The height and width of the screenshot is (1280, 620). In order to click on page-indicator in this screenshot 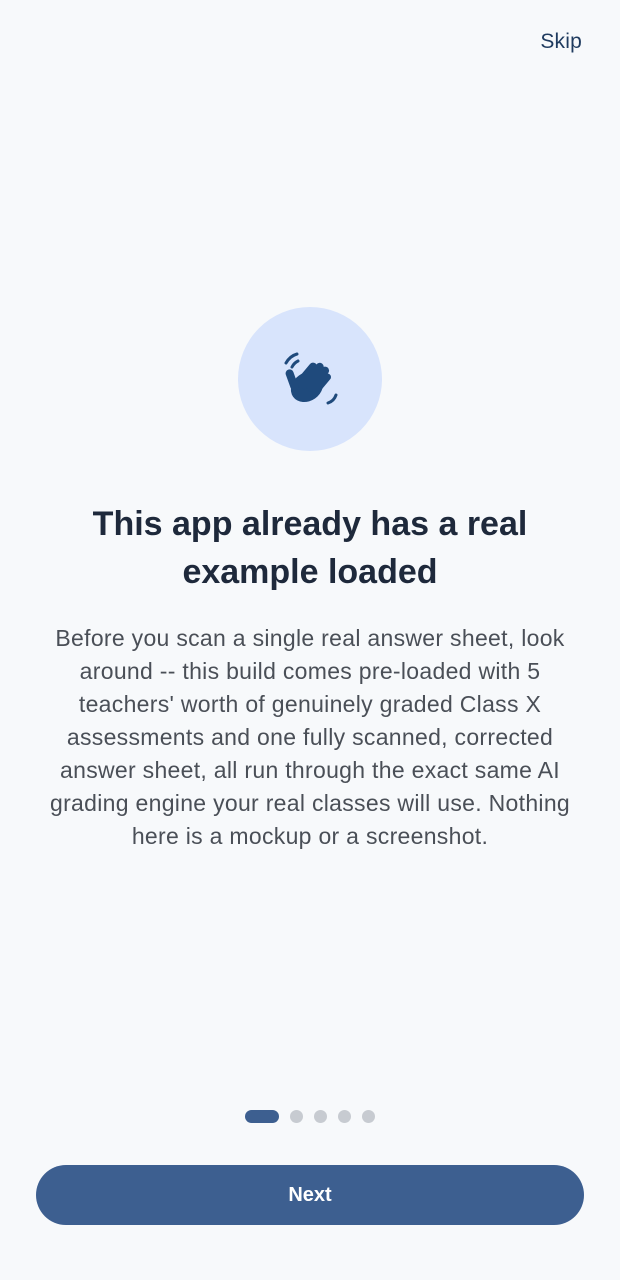, I will do `click(310, 1116)`.